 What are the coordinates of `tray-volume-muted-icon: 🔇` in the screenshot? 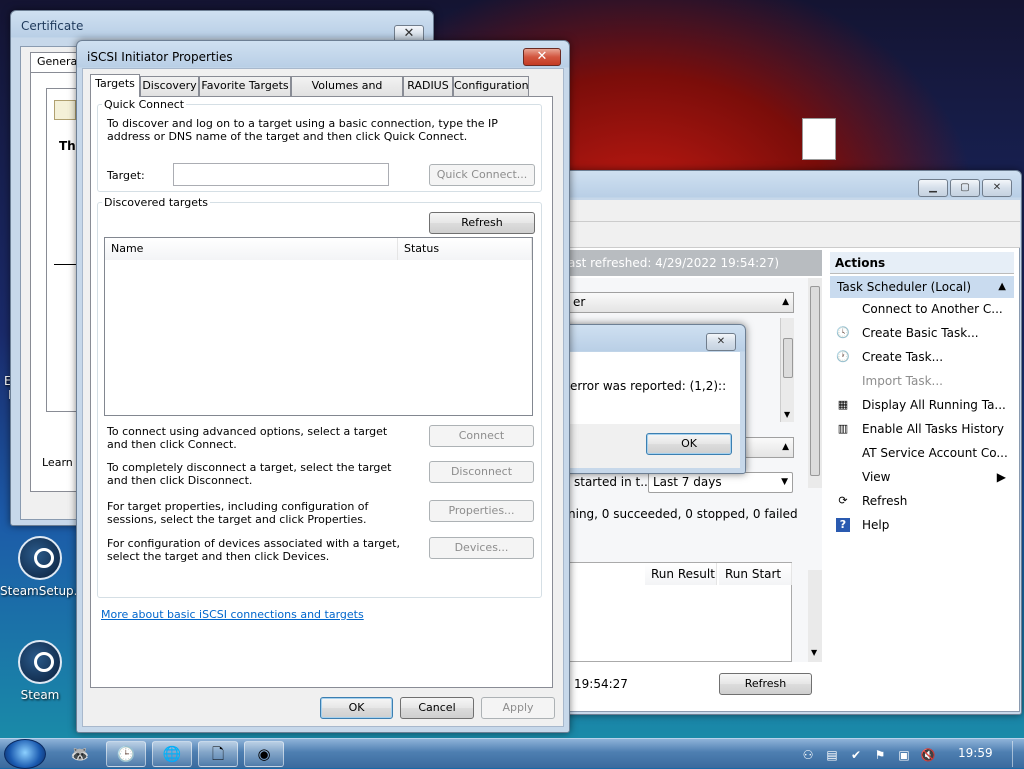 It's located at (928, 755).